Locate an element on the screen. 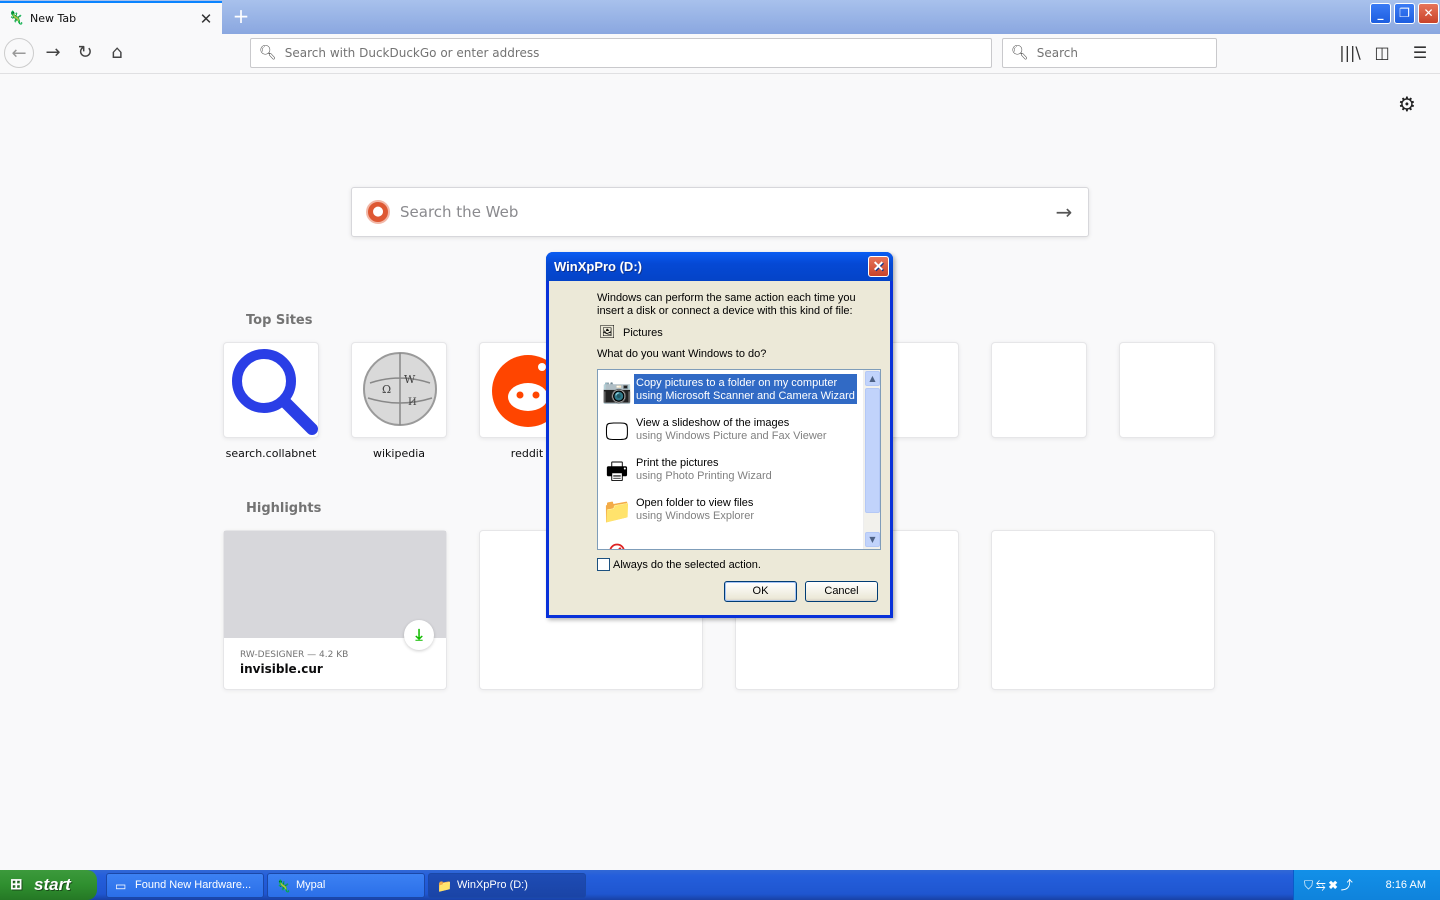  nav-toolbar: ← → ↻ ⌂ 🔍︎ 🔍︎ |||\ ◫ ☰ is located at coordinates (720, 54).